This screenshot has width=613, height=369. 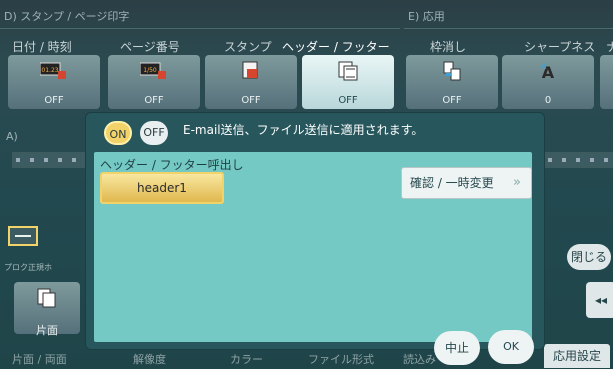 I want to click on frame-erase-tile: OFF, so click(x=452, y=82).